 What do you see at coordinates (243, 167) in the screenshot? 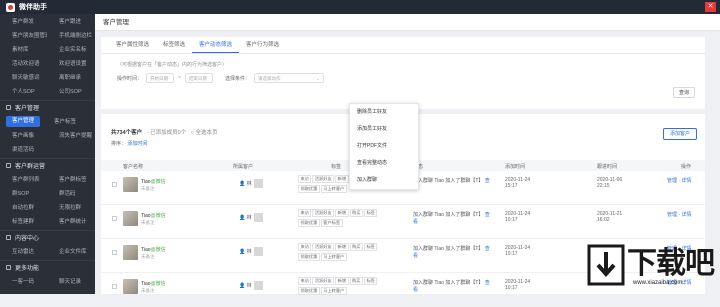
I see `col-owner: 所属客户` at bounding box center [243, 167].